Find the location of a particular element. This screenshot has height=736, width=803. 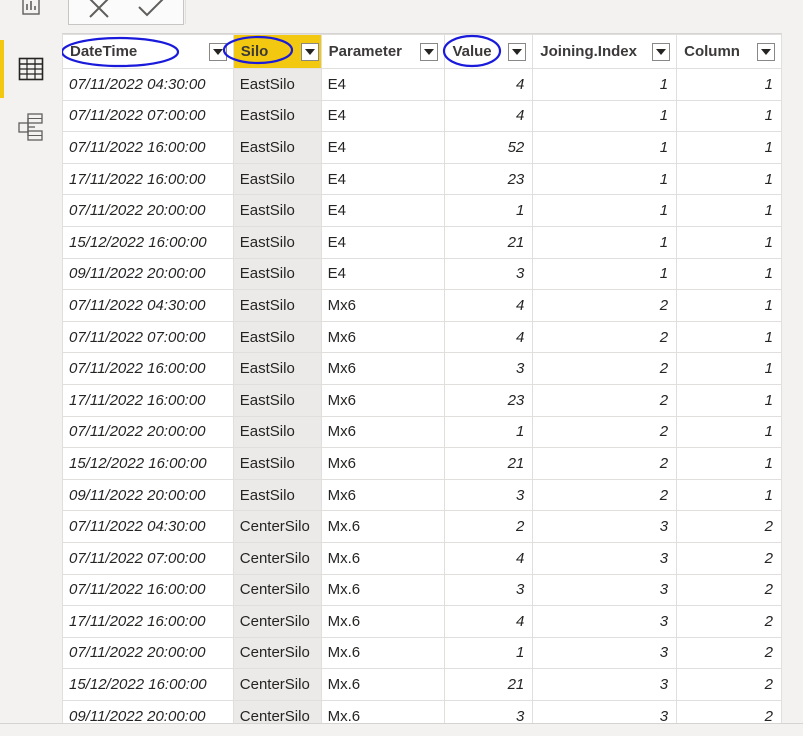

table-row: 07/11/2022 04:30:00 EastSilo E4 4 1 1 is located at coordinates (422, 84).